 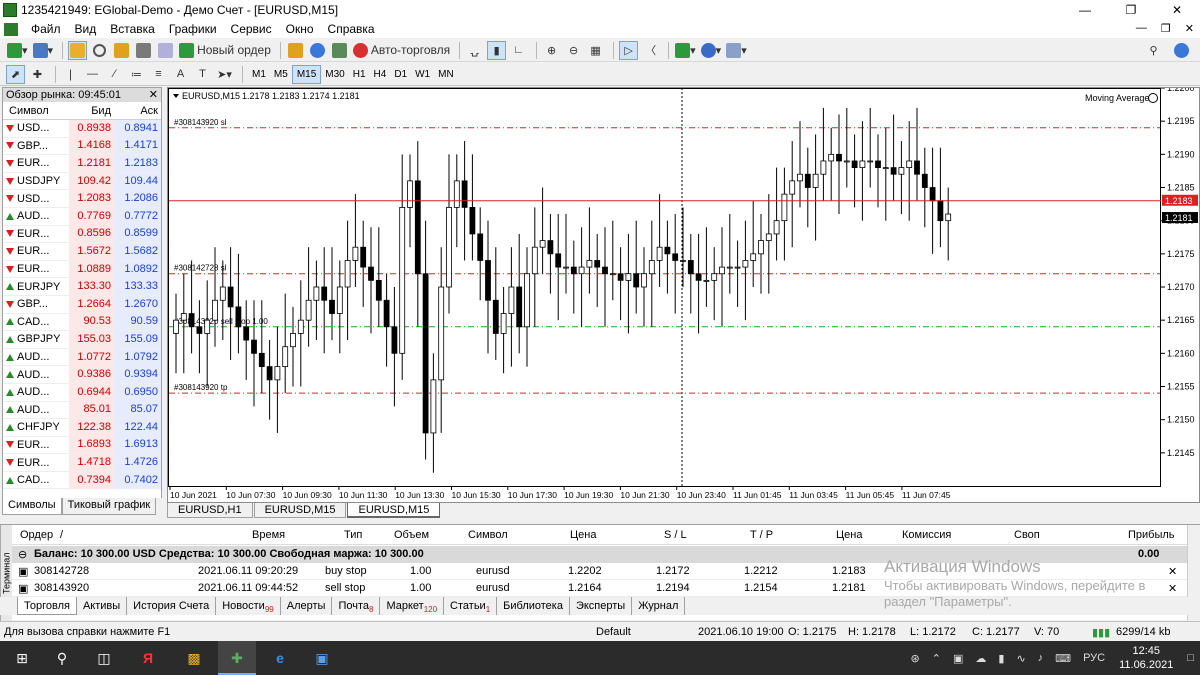 I want to click on windows-start-icon: ⊞, so click(x=22, y=658).